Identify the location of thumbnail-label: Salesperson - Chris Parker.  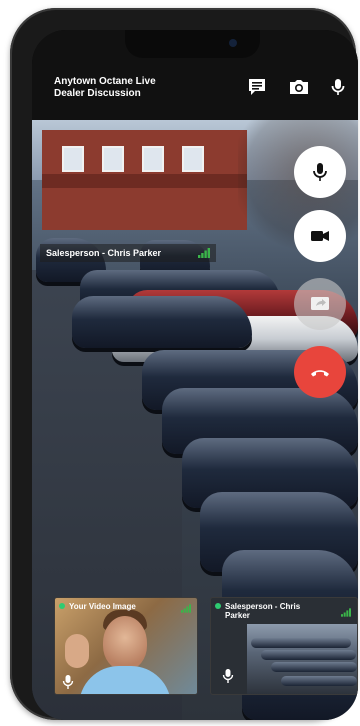
(263, 611).